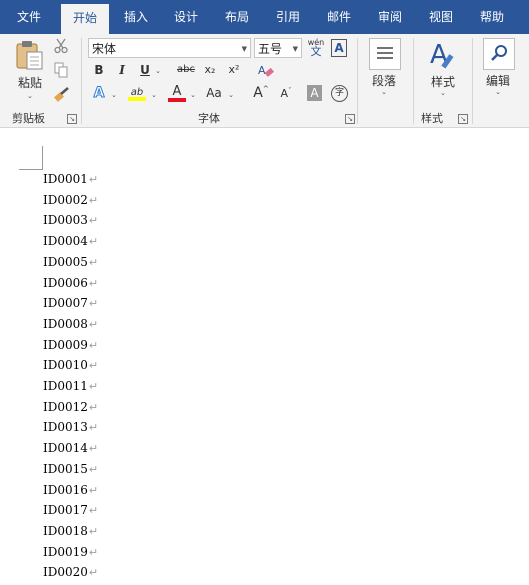 Image resolution: width=529 pixels, height=585 pixels. I want to click on tab-review: 审阅, so click(390, 17).